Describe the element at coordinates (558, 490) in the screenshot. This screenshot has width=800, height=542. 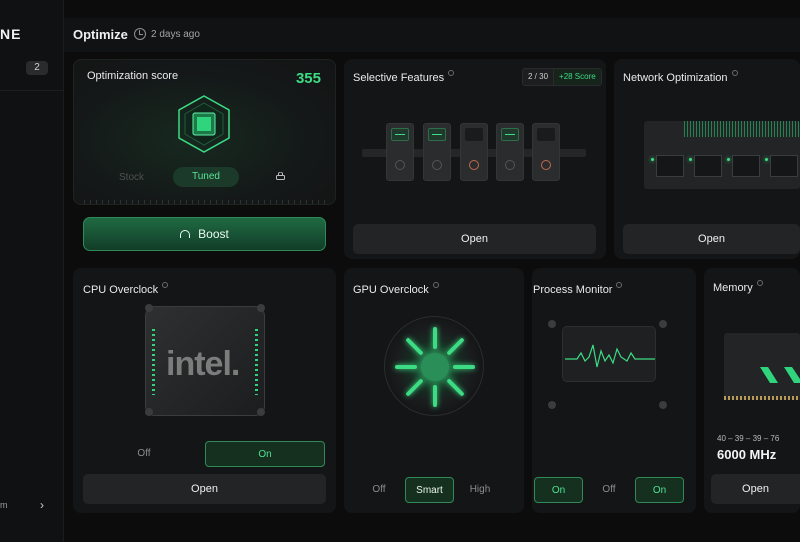
I see `process-on-option-1: On` at that location.